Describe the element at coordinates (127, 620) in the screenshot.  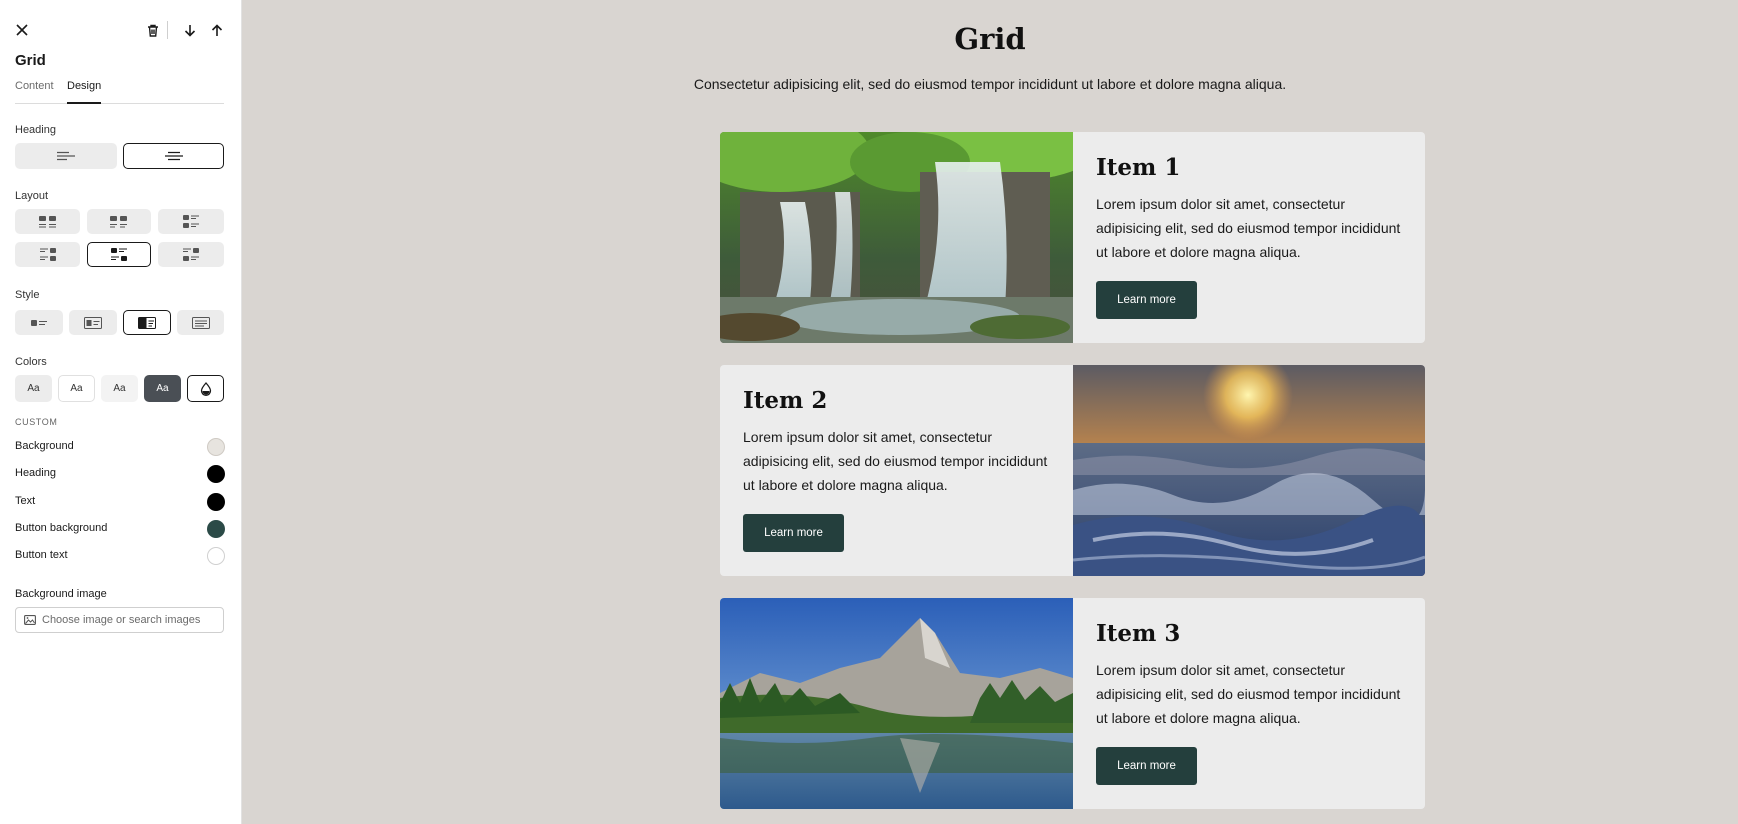
I see `background-image-search-input` at that location.